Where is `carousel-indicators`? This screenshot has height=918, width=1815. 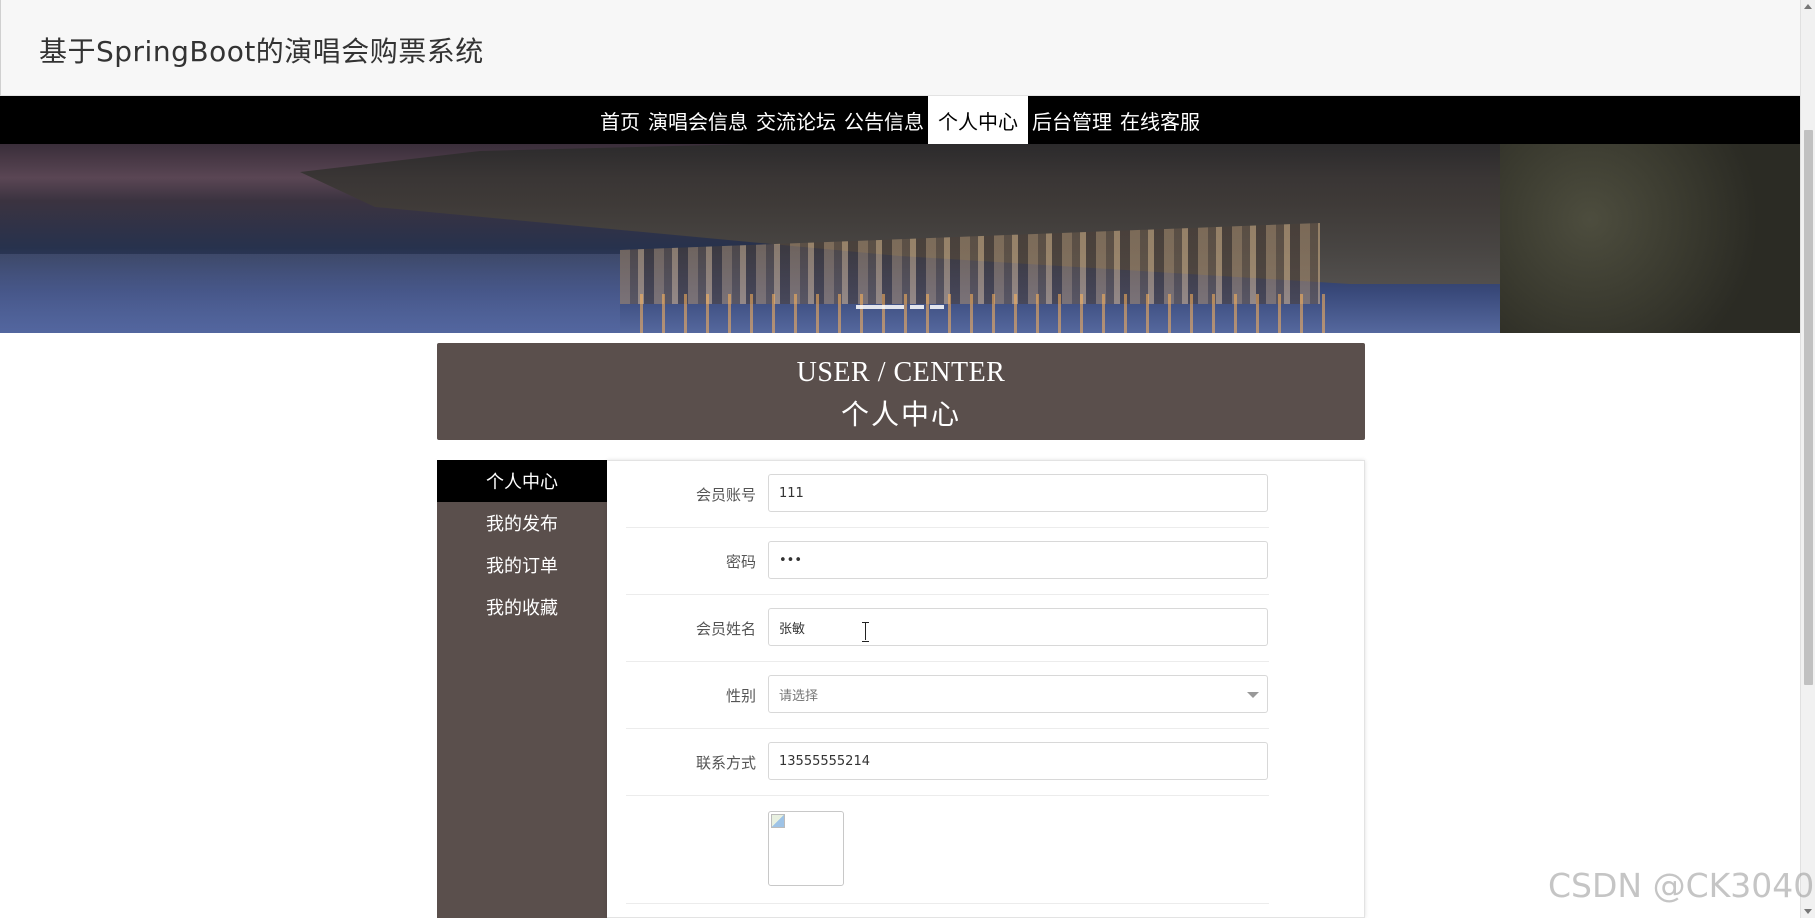 carousel-indicators is located at coordinates (900, 307).